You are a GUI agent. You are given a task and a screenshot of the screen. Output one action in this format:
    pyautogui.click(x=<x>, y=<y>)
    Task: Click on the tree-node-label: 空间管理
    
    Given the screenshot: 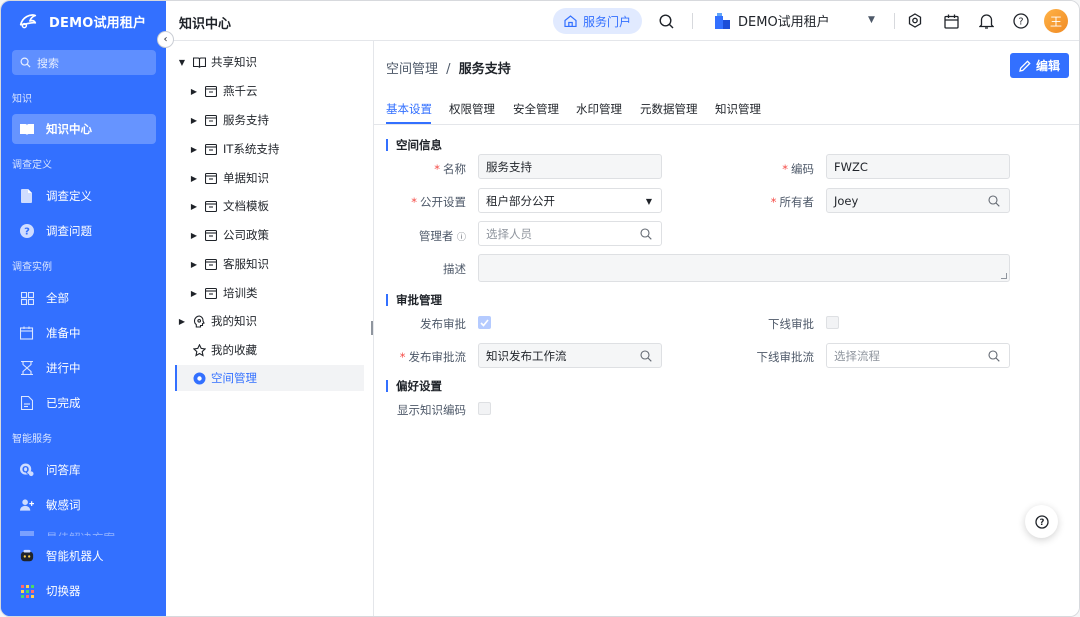 What is the action you would take?
    pyautogui.click(x=234, y=378)
    